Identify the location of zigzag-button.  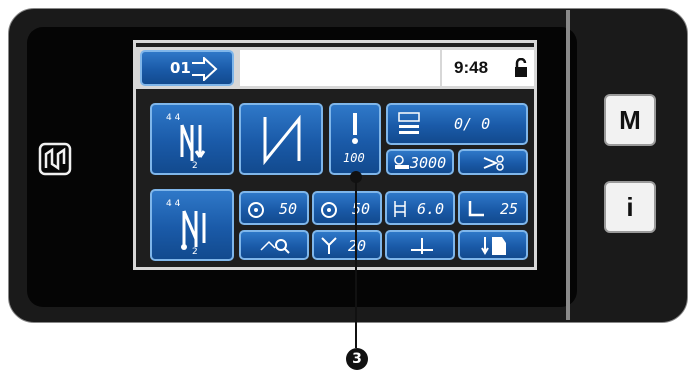
(281, 139).